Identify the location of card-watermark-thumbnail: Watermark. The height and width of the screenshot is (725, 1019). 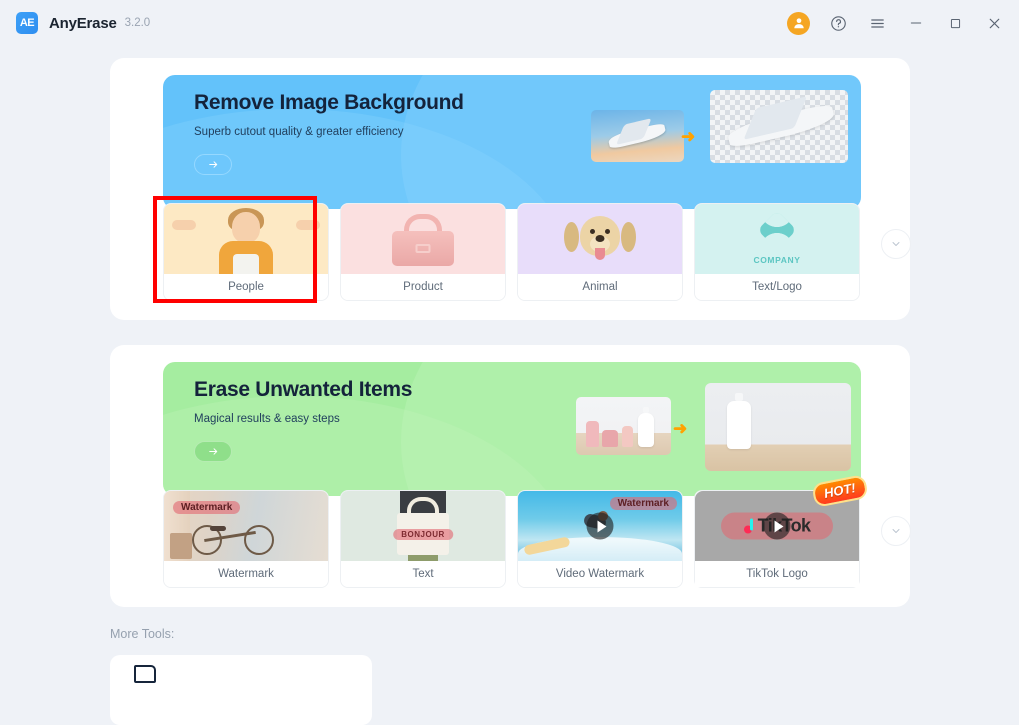
(246, 526).